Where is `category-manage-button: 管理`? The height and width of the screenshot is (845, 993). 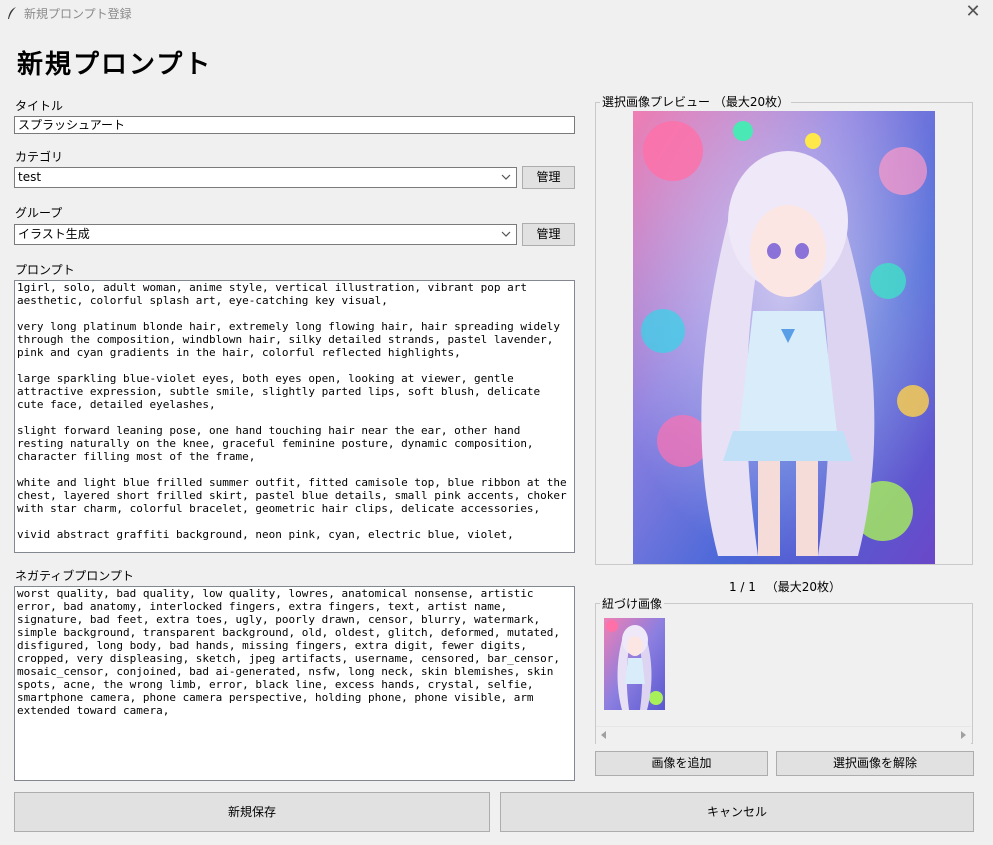
category-manage-button: 管理 is located at coordinates (548, 177).